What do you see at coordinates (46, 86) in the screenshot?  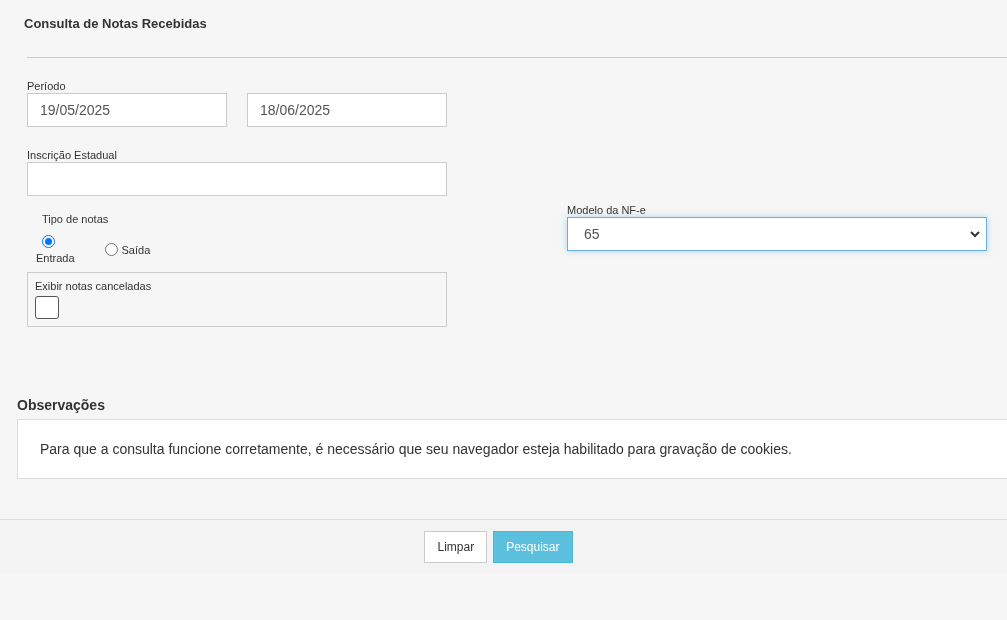 I see `field-label: Período` at bounding box center [46, 86].